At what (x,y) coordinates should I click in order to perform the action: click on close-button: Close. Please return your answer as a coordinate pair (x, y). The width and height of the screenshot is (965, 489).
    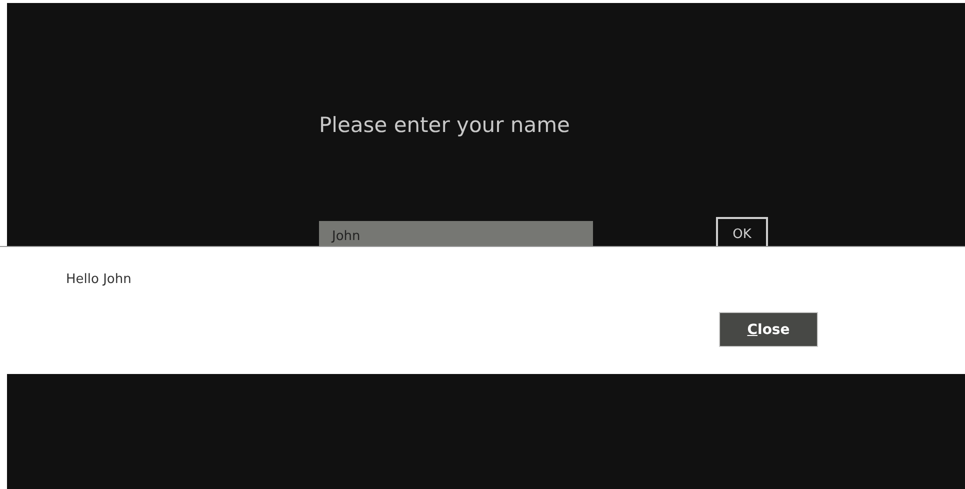
    Looking at the image, I should click on (768, 329).